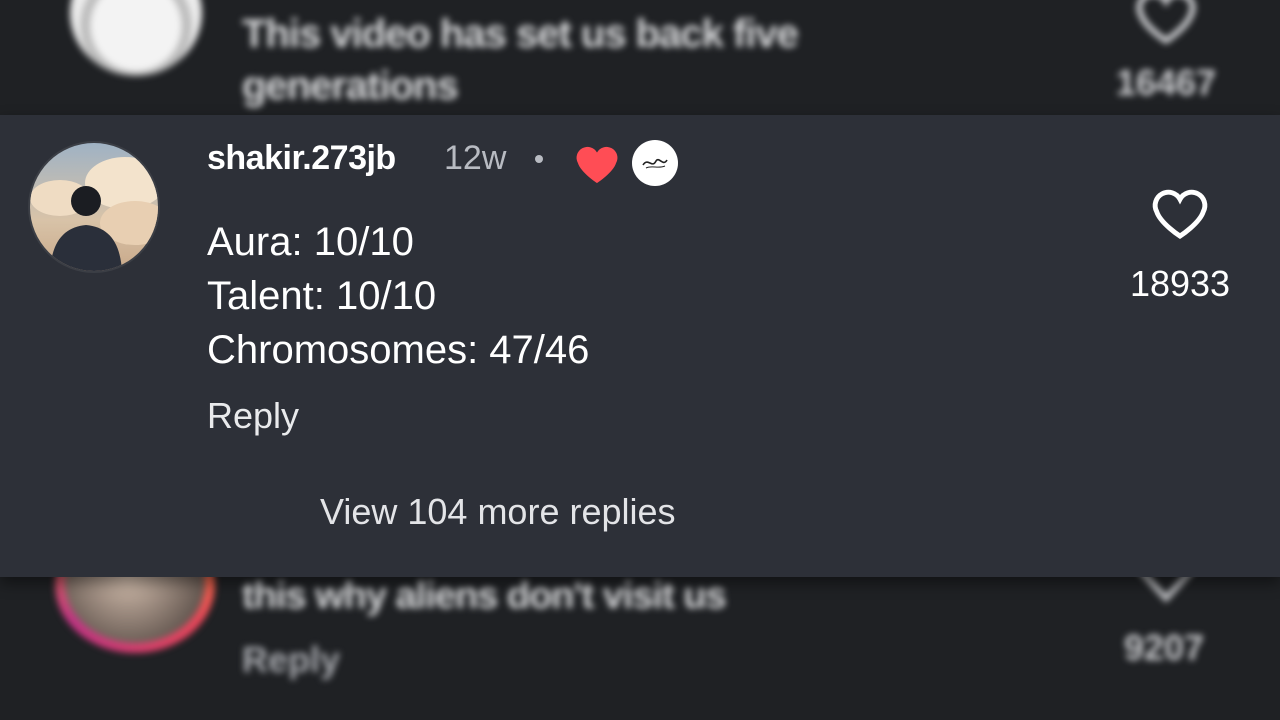 This screenshot has height=720, width=1280. Describe the element at coordinates (1166, 82) in the screenshot. I see `like-count: 16467` at that location.